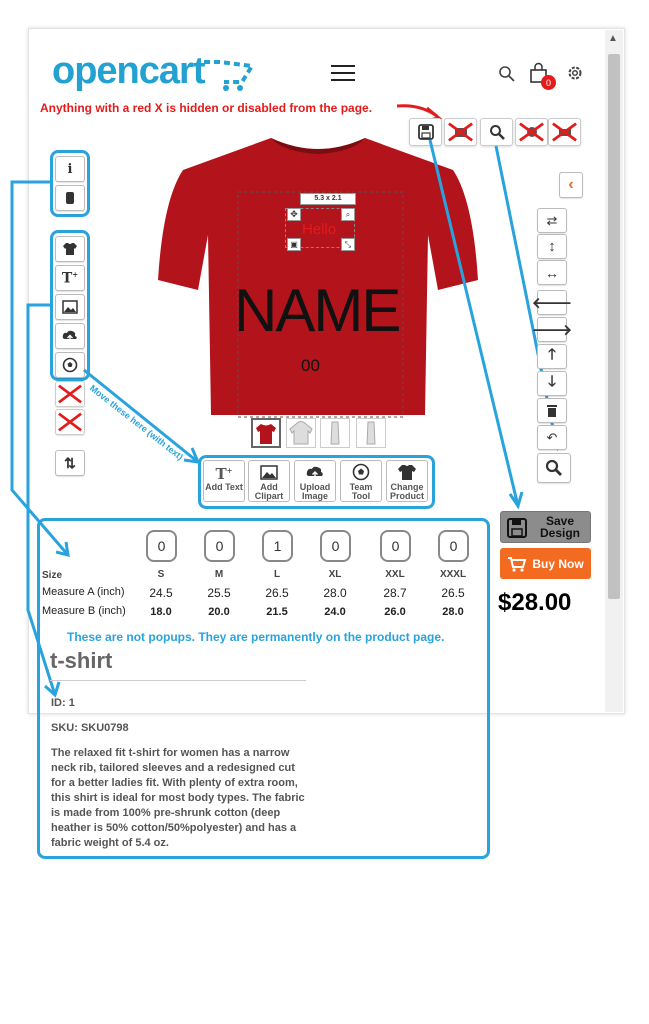 This screenshot has width=649, height=1024. I want to click on size-row-label: Size, so click(52, 575).